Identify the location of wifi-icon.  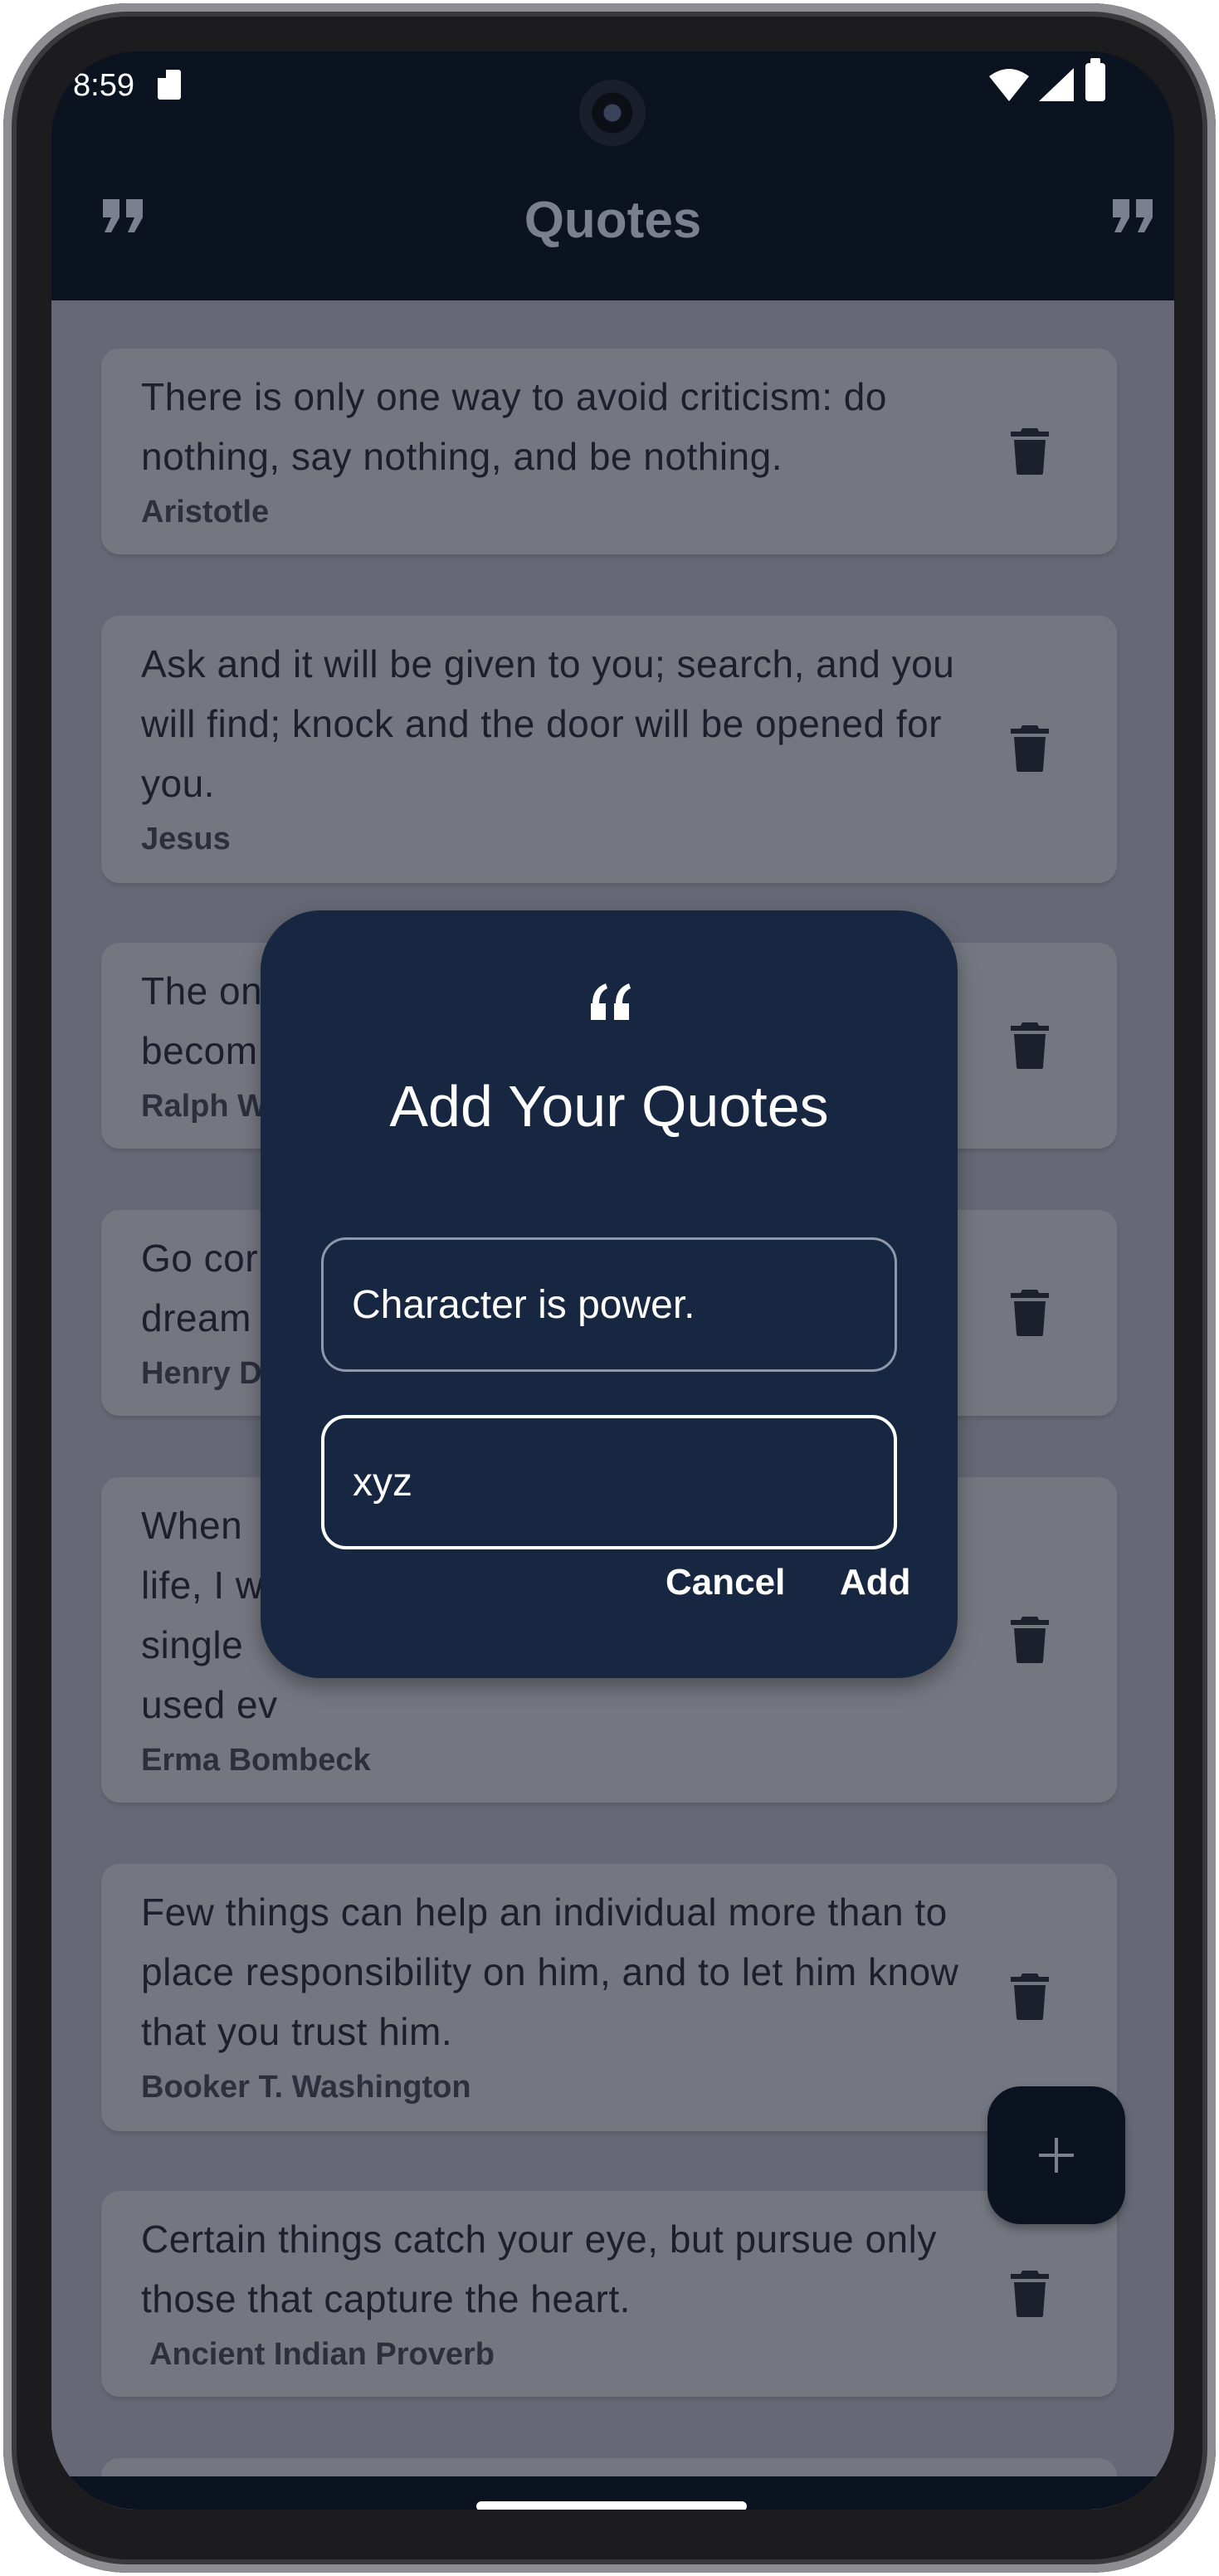
(1009, 85).